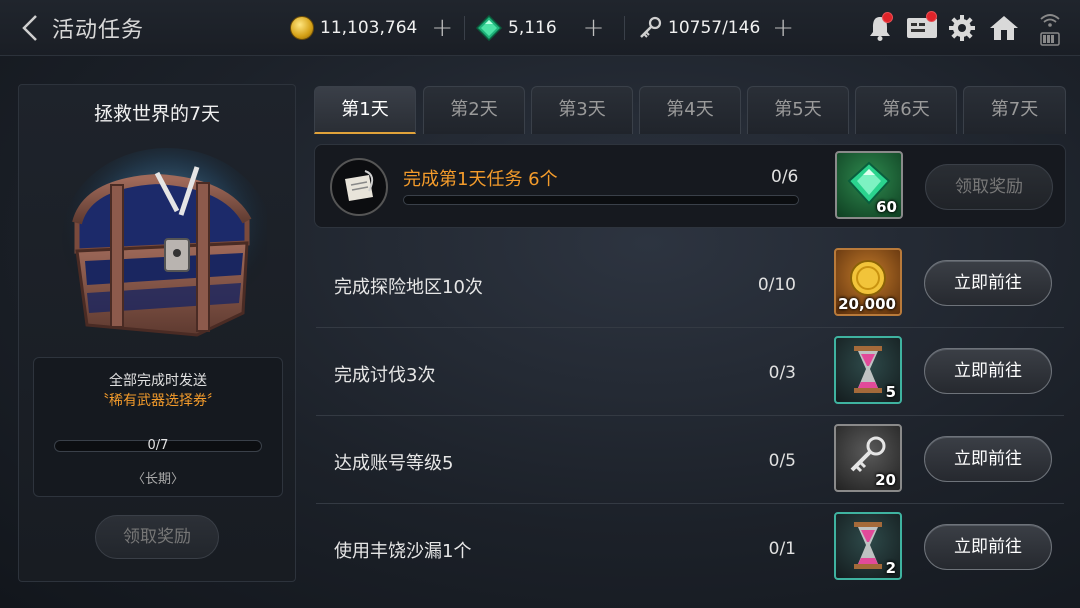 The image size is (1080, 608). What do you see at coordinates (798, 110) in the screenshot?
I see `tab-day-5: 第5天` at bounding box center [798, 110].